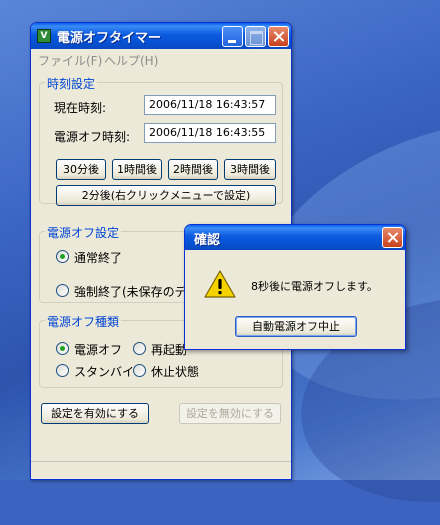  What do you see at coordinates (109, 38) in the screenshot?
I see `window-title: 電源オフタイマー` at bounding box center [109, 38].